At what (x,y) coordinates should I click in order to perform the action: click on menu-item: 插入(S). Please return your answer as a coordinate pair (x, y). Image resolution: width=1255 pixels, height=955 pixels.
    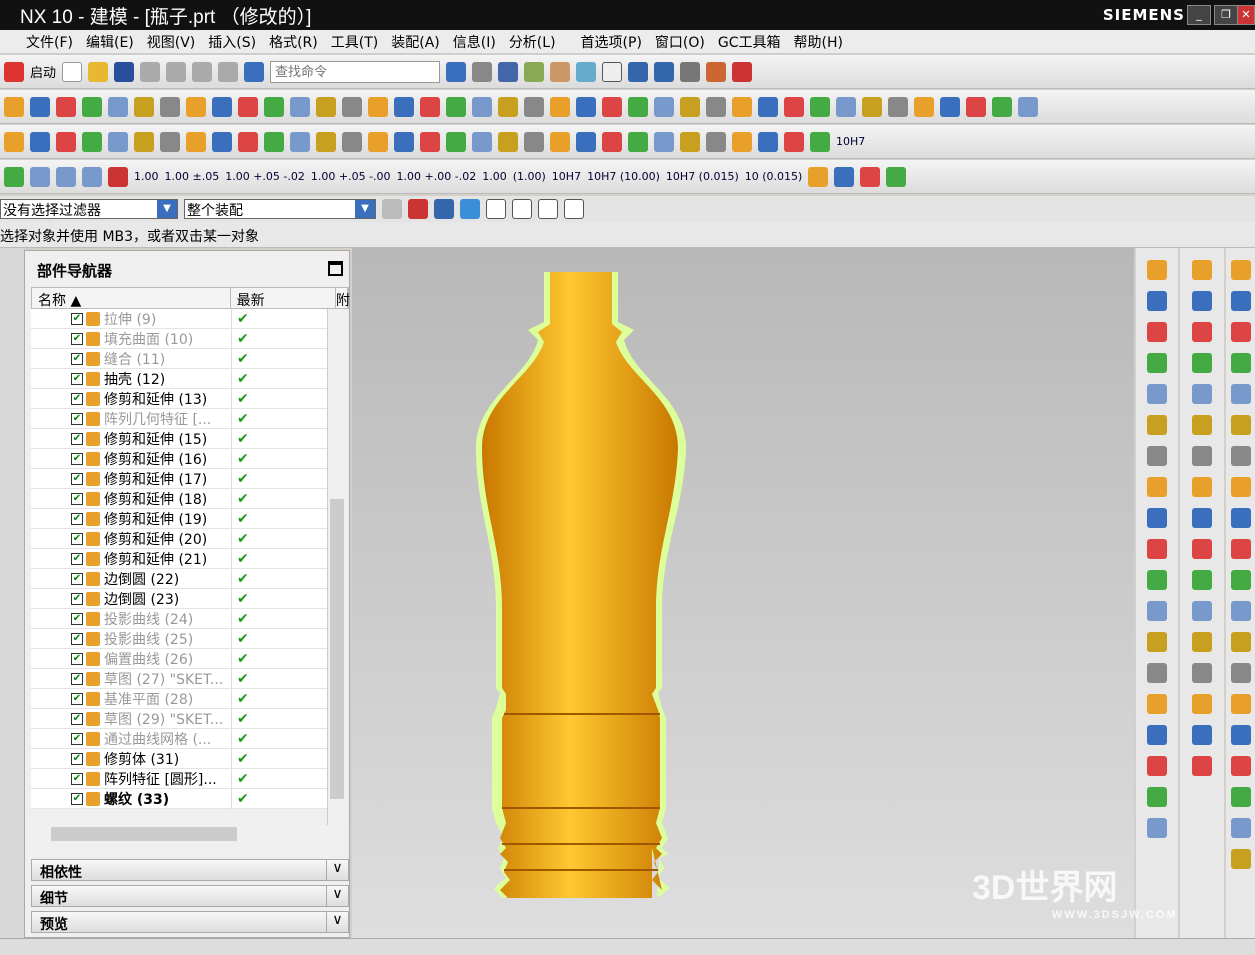
    Looking at the image, I should click on (232, 42).